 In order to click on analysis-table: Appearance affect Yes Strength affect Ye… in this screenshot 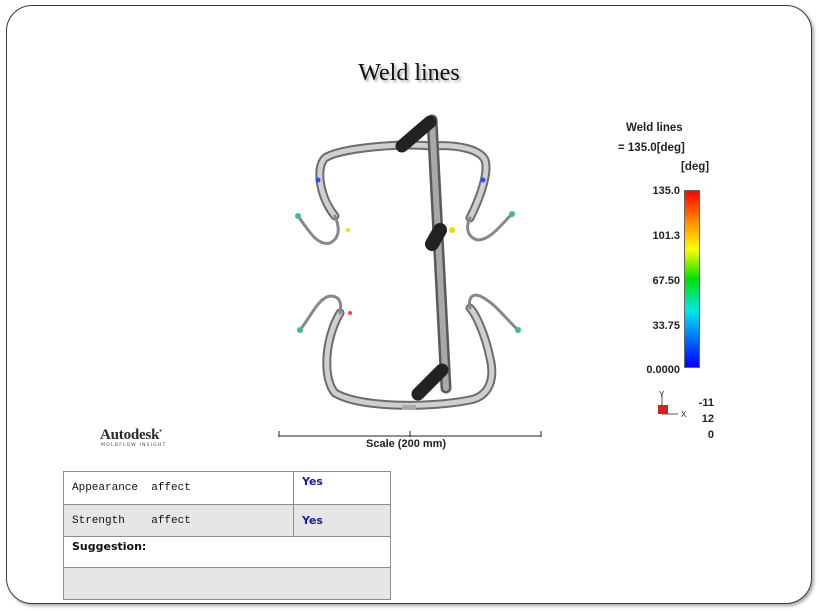, I will do `click(227, 535)`.